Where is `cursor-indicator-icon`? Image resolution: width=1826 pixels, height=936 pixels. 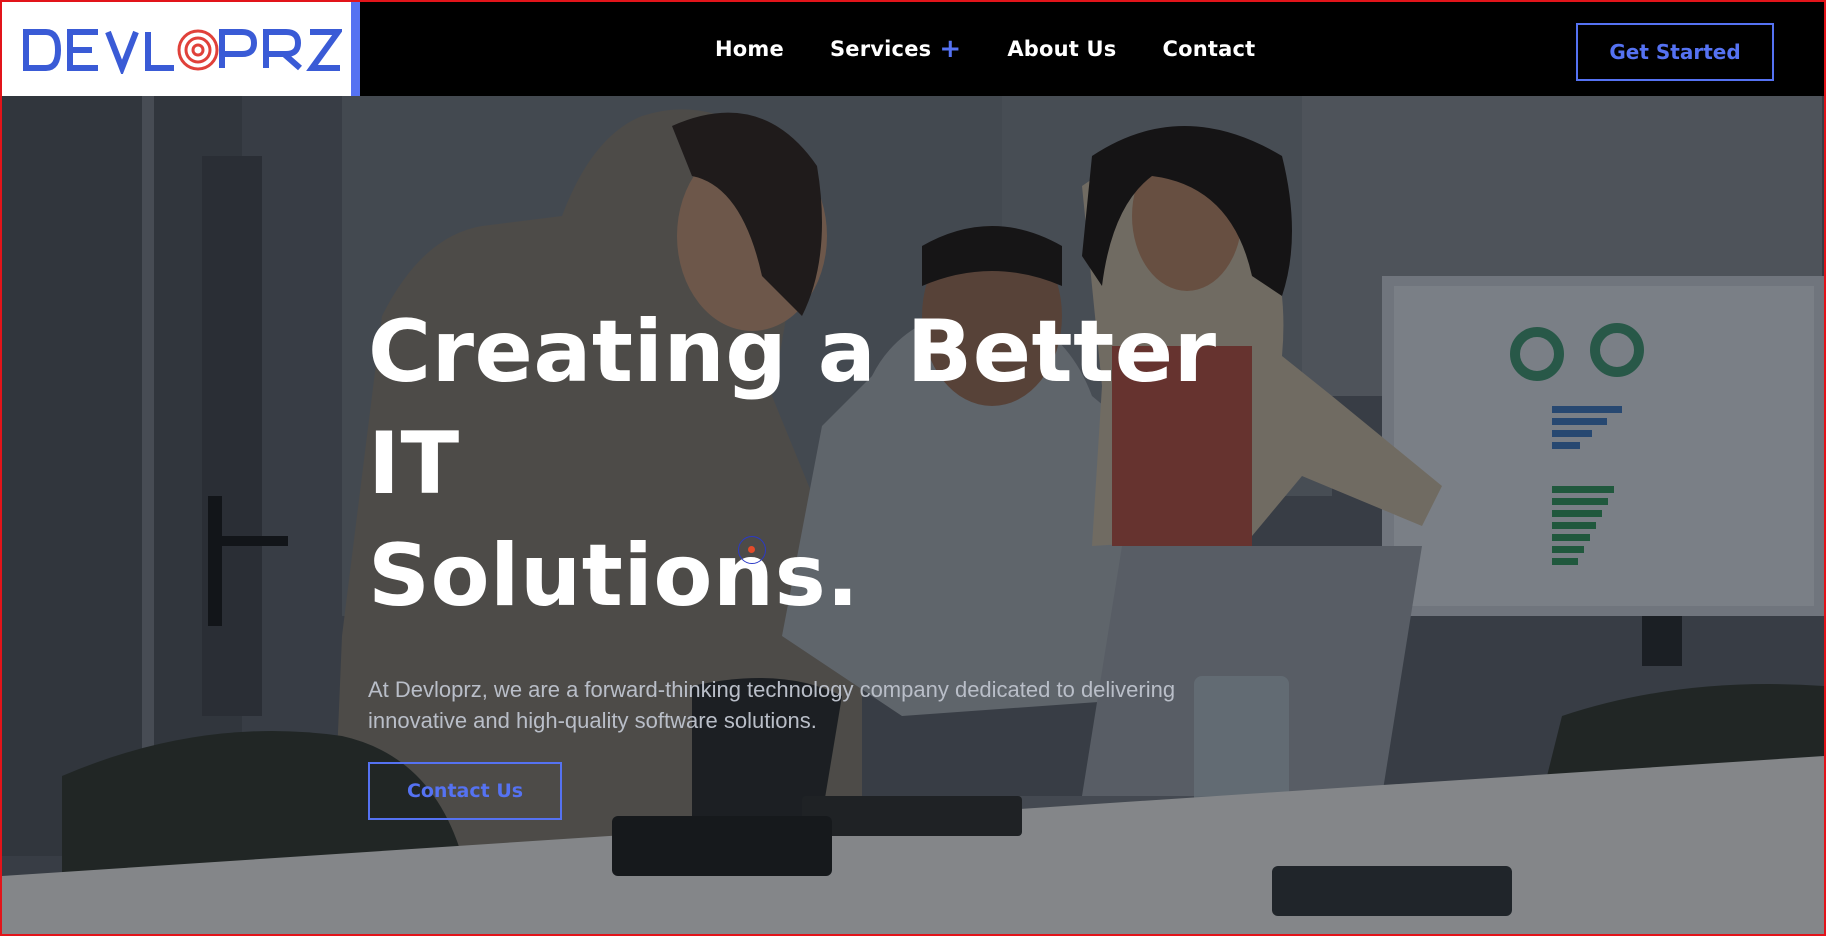 cursor-indicator-icon is located at coordinates (752, 550).